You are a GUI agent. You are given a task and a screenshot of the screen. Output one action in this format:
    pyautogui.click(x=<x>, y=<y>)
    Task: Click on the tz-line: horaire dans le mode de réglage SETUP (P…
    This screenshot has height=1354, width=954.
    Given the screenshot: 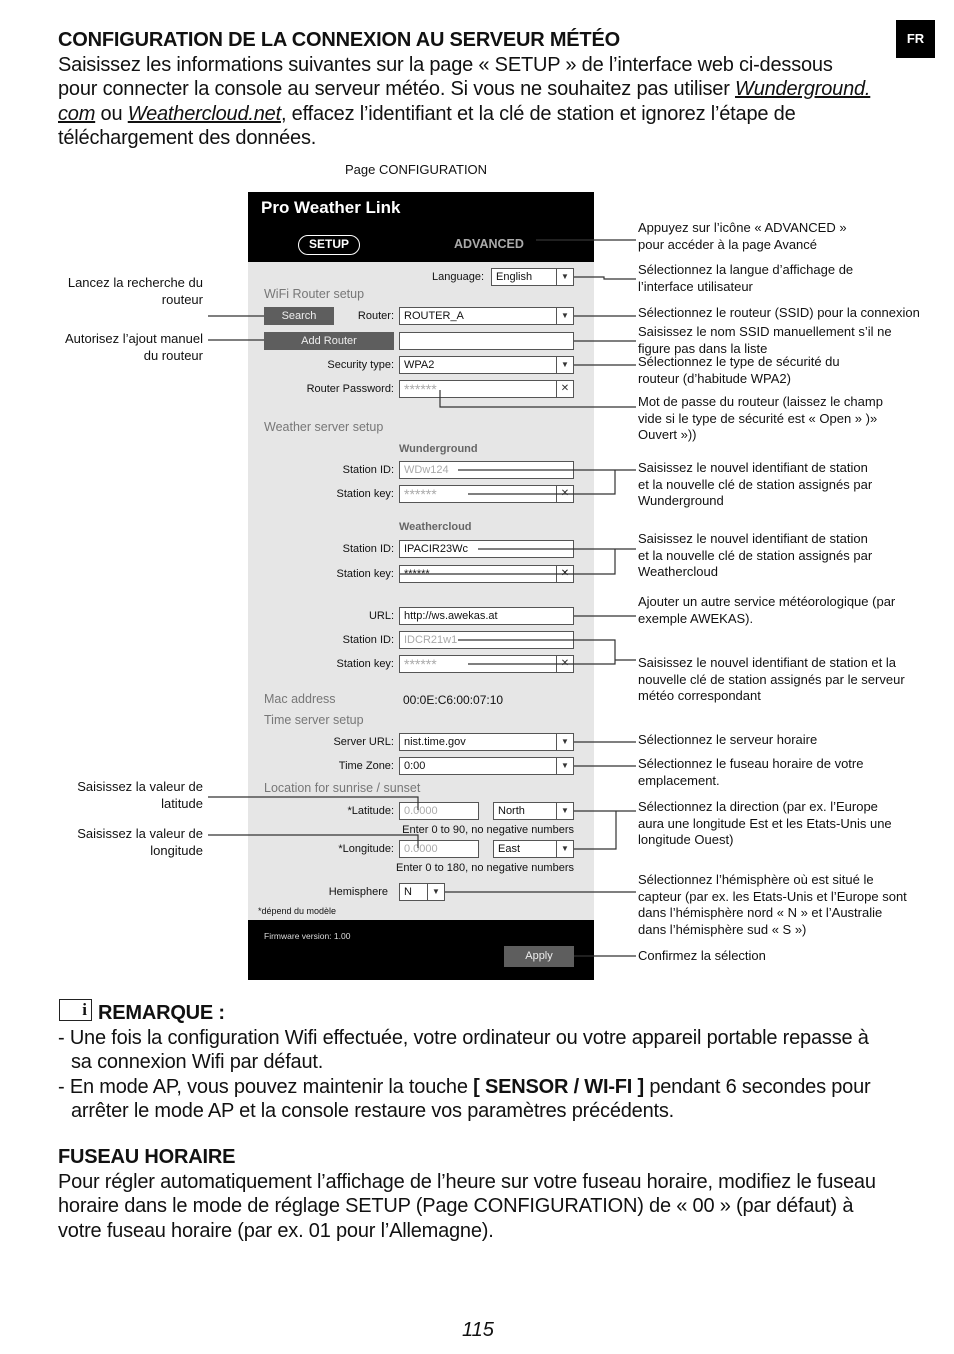 What is the action you would take?
    pyautogui.click(x=456, y=1206)
    